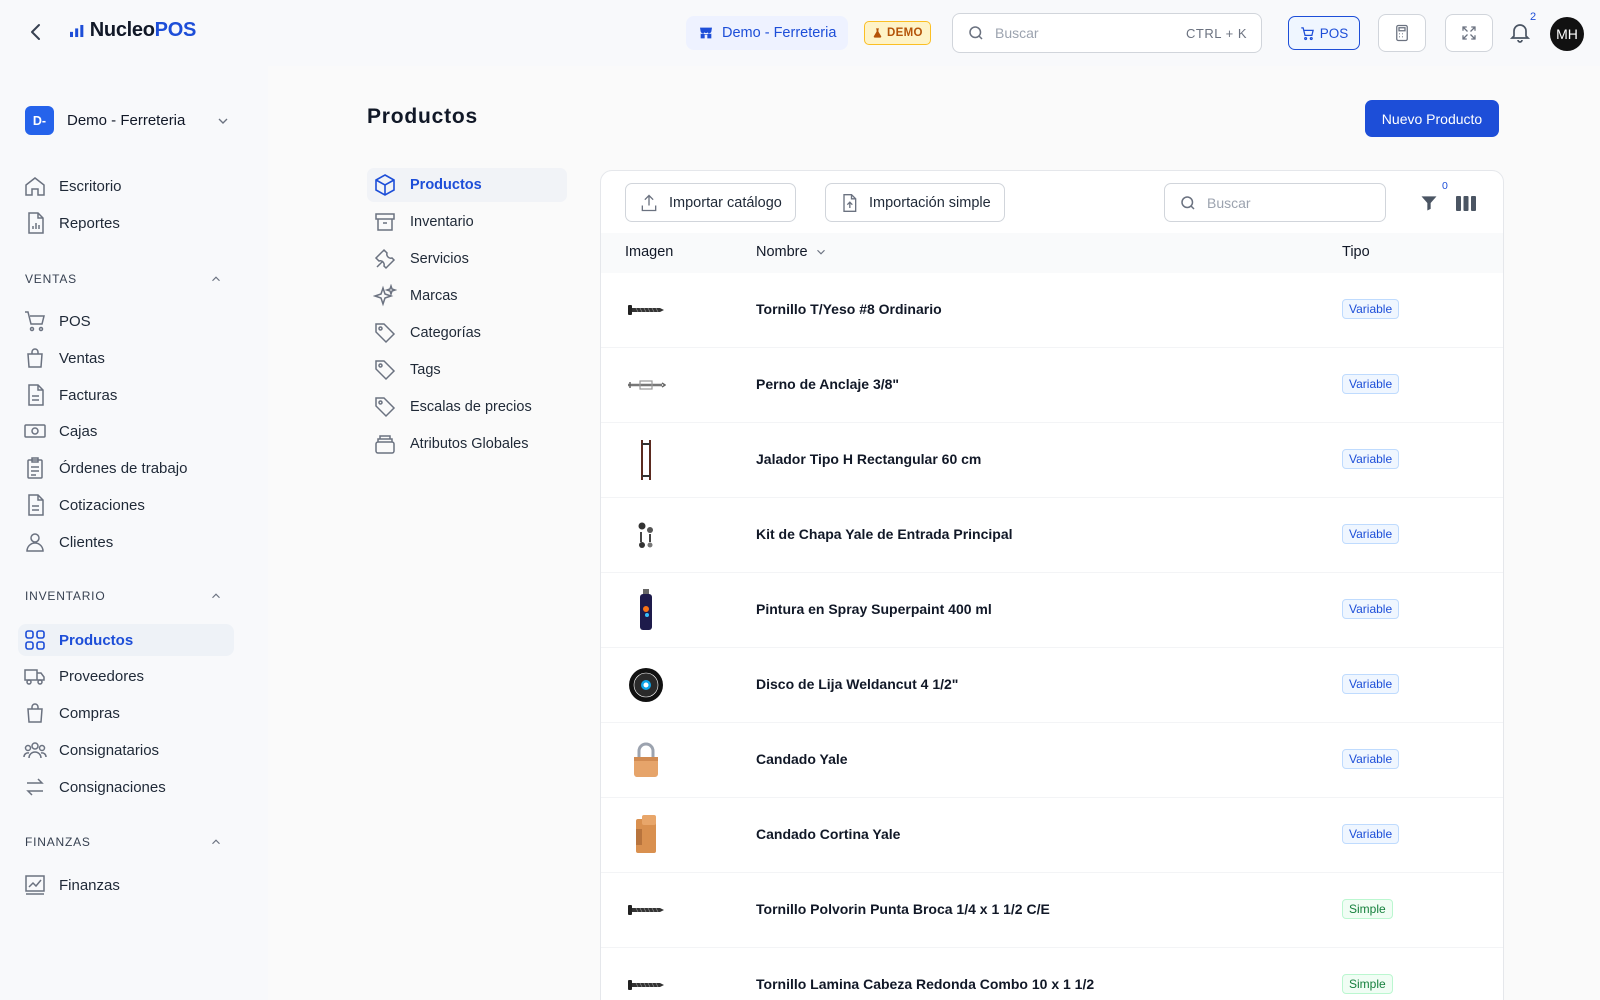  What do you see at coordinates (1445, 186) in the screenshot?
I see `filter-count: 0` at bounding box center [1445, 186].